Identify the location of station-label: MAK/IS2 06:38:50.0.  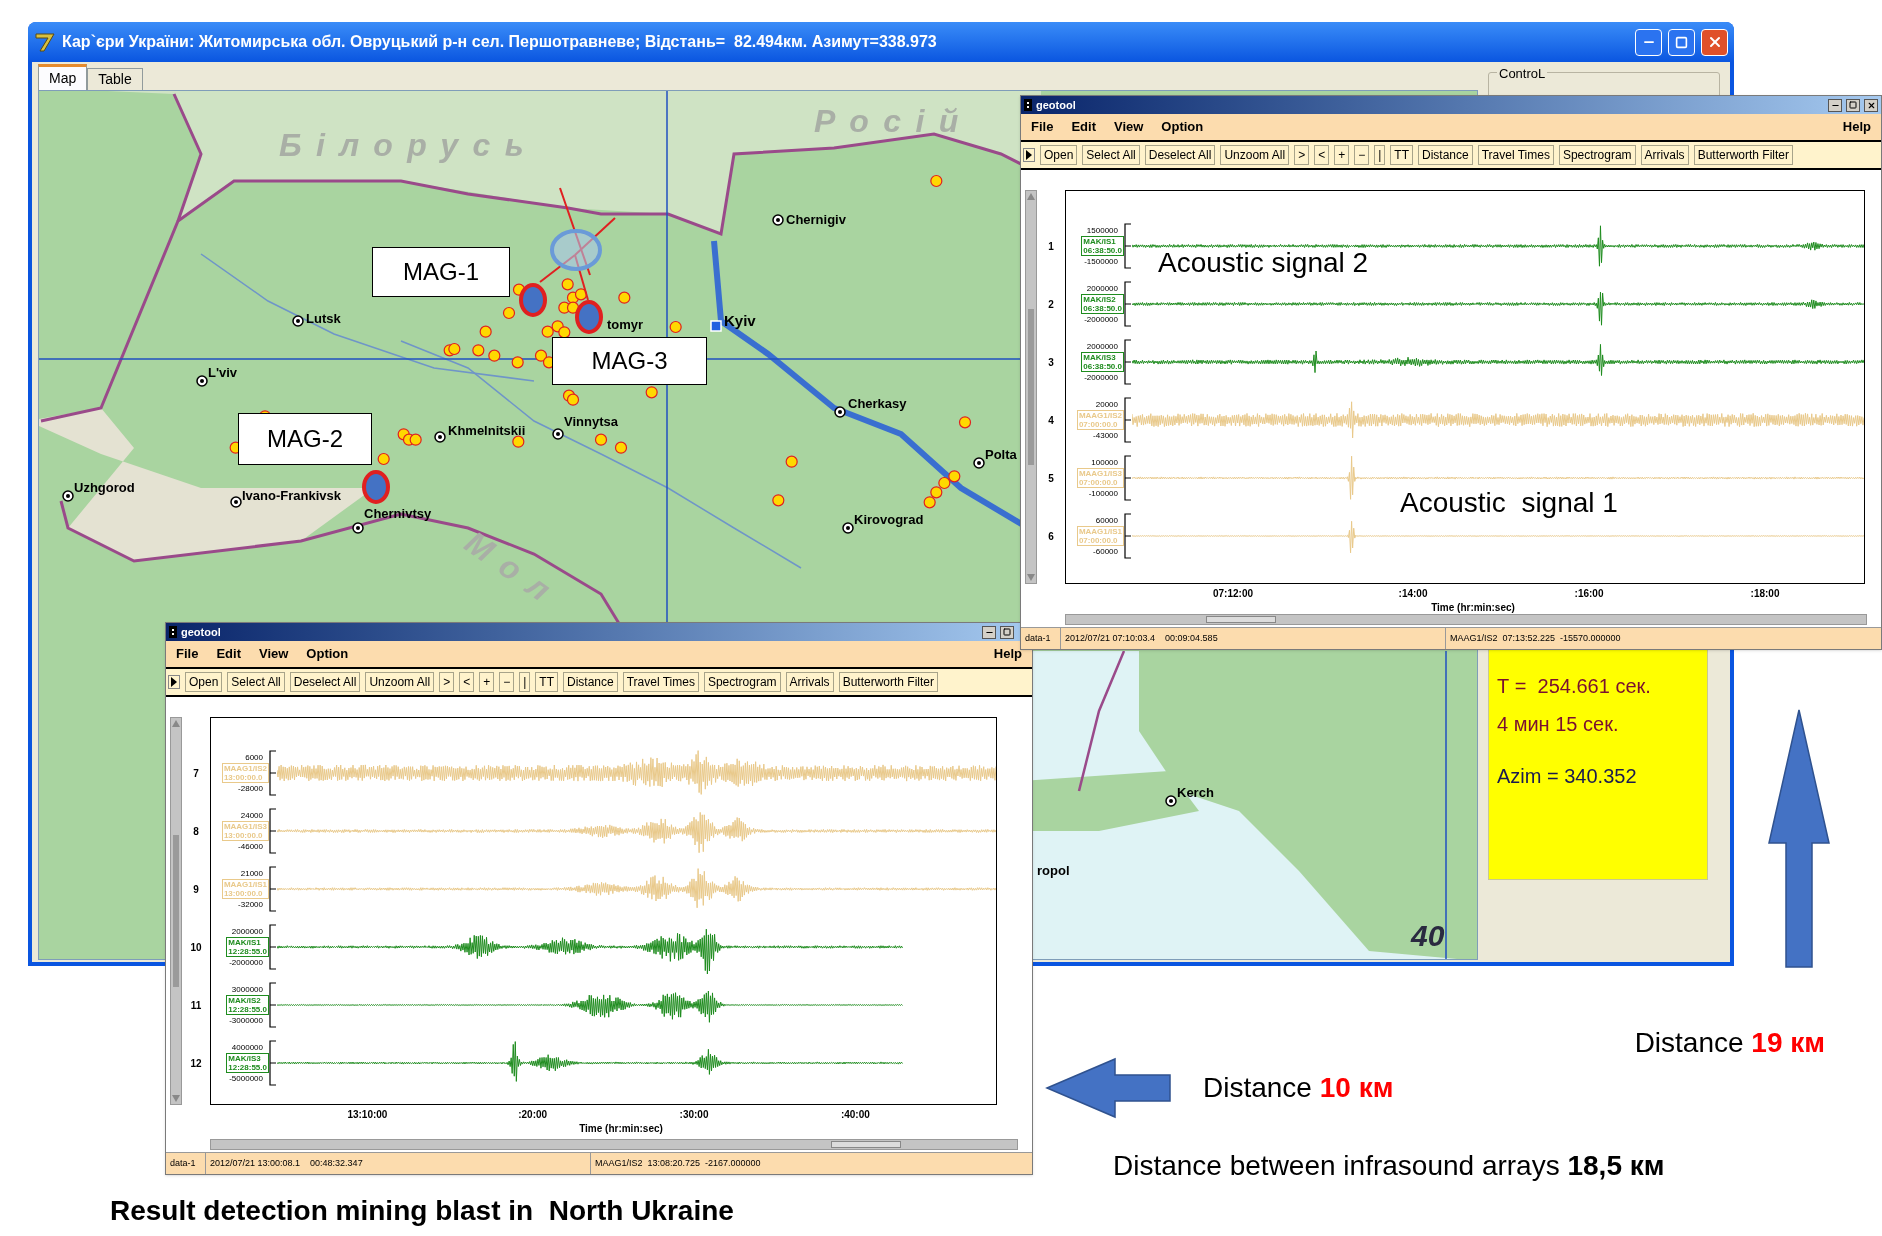
(1102, 304).